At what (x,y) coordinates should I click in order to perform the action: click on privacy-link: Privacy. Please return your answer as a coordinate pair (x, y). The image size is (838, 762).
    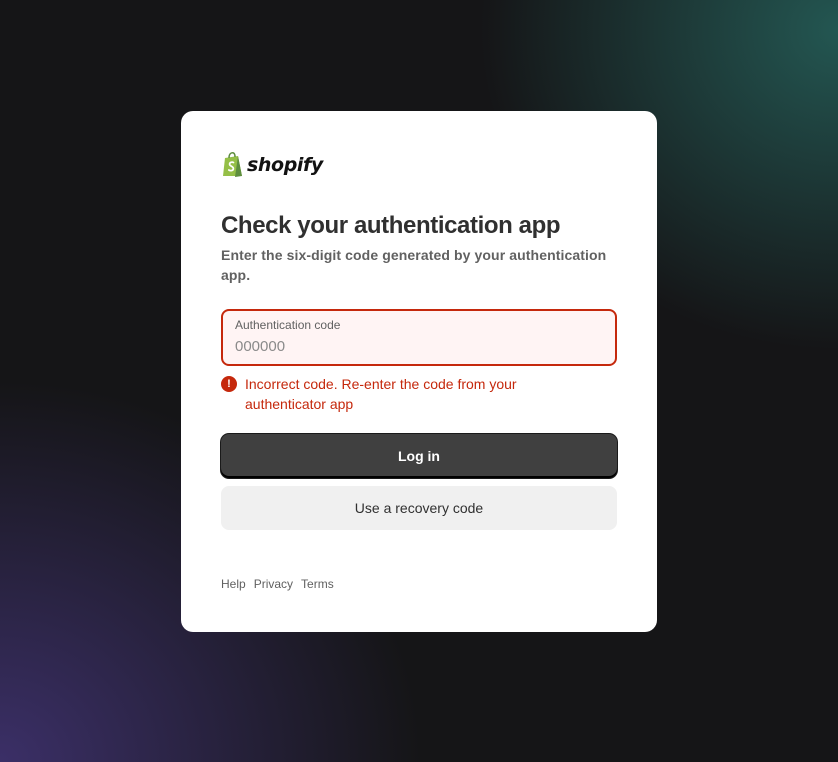
    Looking at the image, I should click on (273, 584).